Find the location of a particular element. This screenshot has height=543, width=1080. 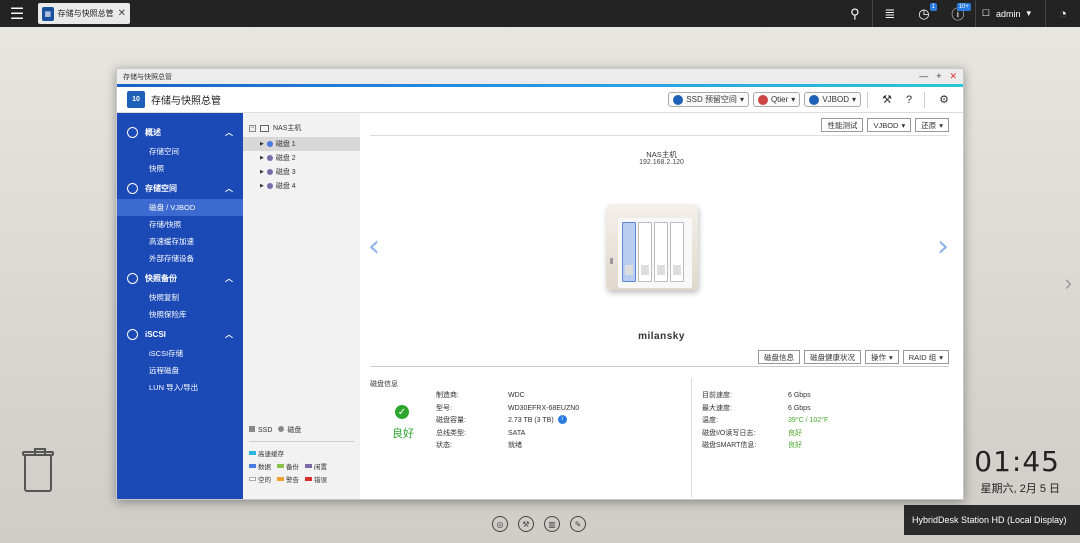

window-titlebar: 存储与快照总管 — + ✕ is located at coordinates (540, 76).